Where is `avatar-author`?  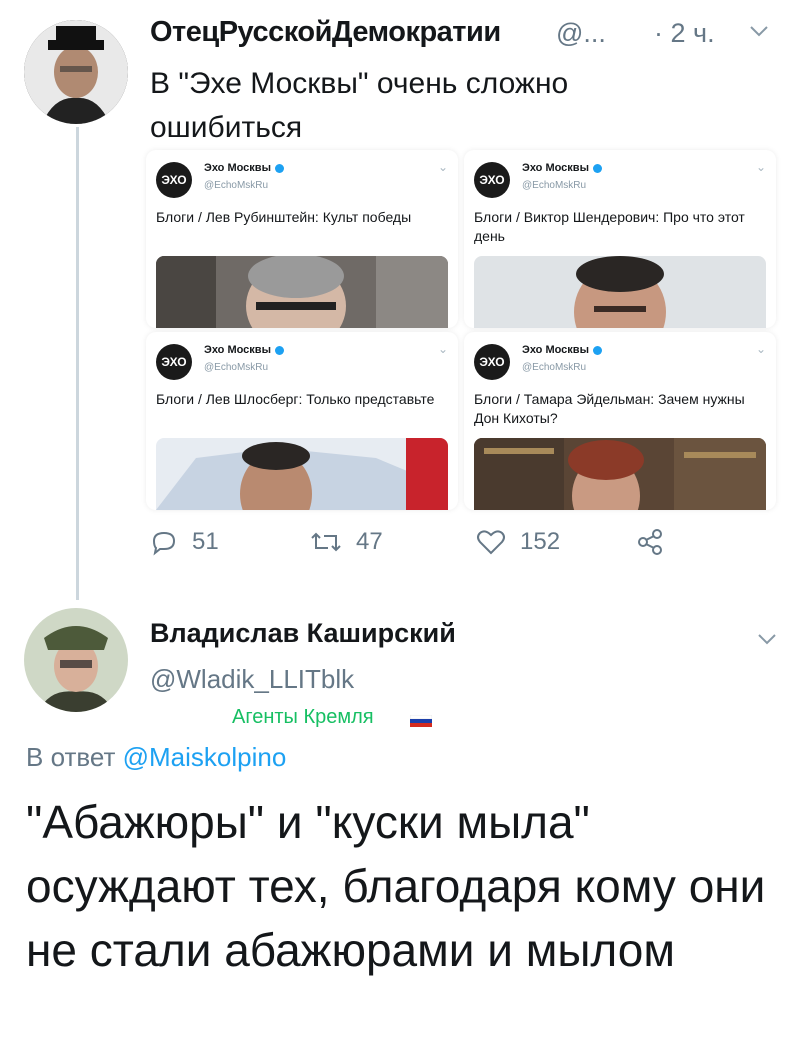 avatar-author is located at coordinates (76, 72).